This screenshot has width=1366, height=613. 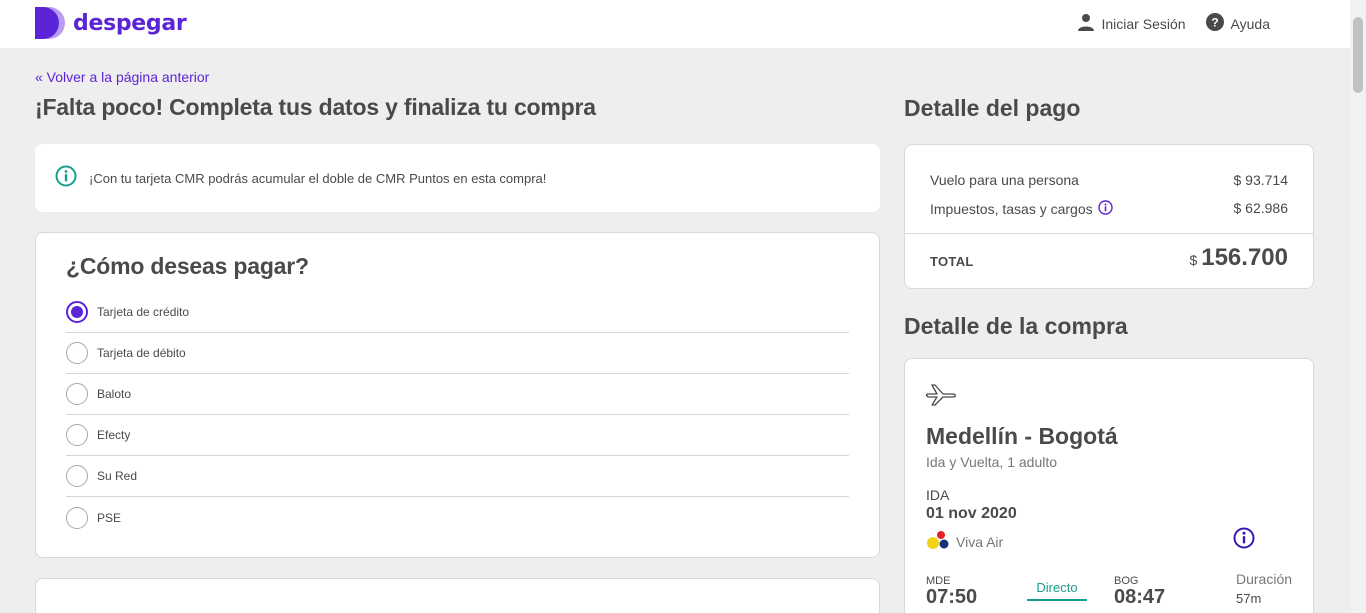 I want to click on payment-option-pse: PSE, so click(x=457, y=517).